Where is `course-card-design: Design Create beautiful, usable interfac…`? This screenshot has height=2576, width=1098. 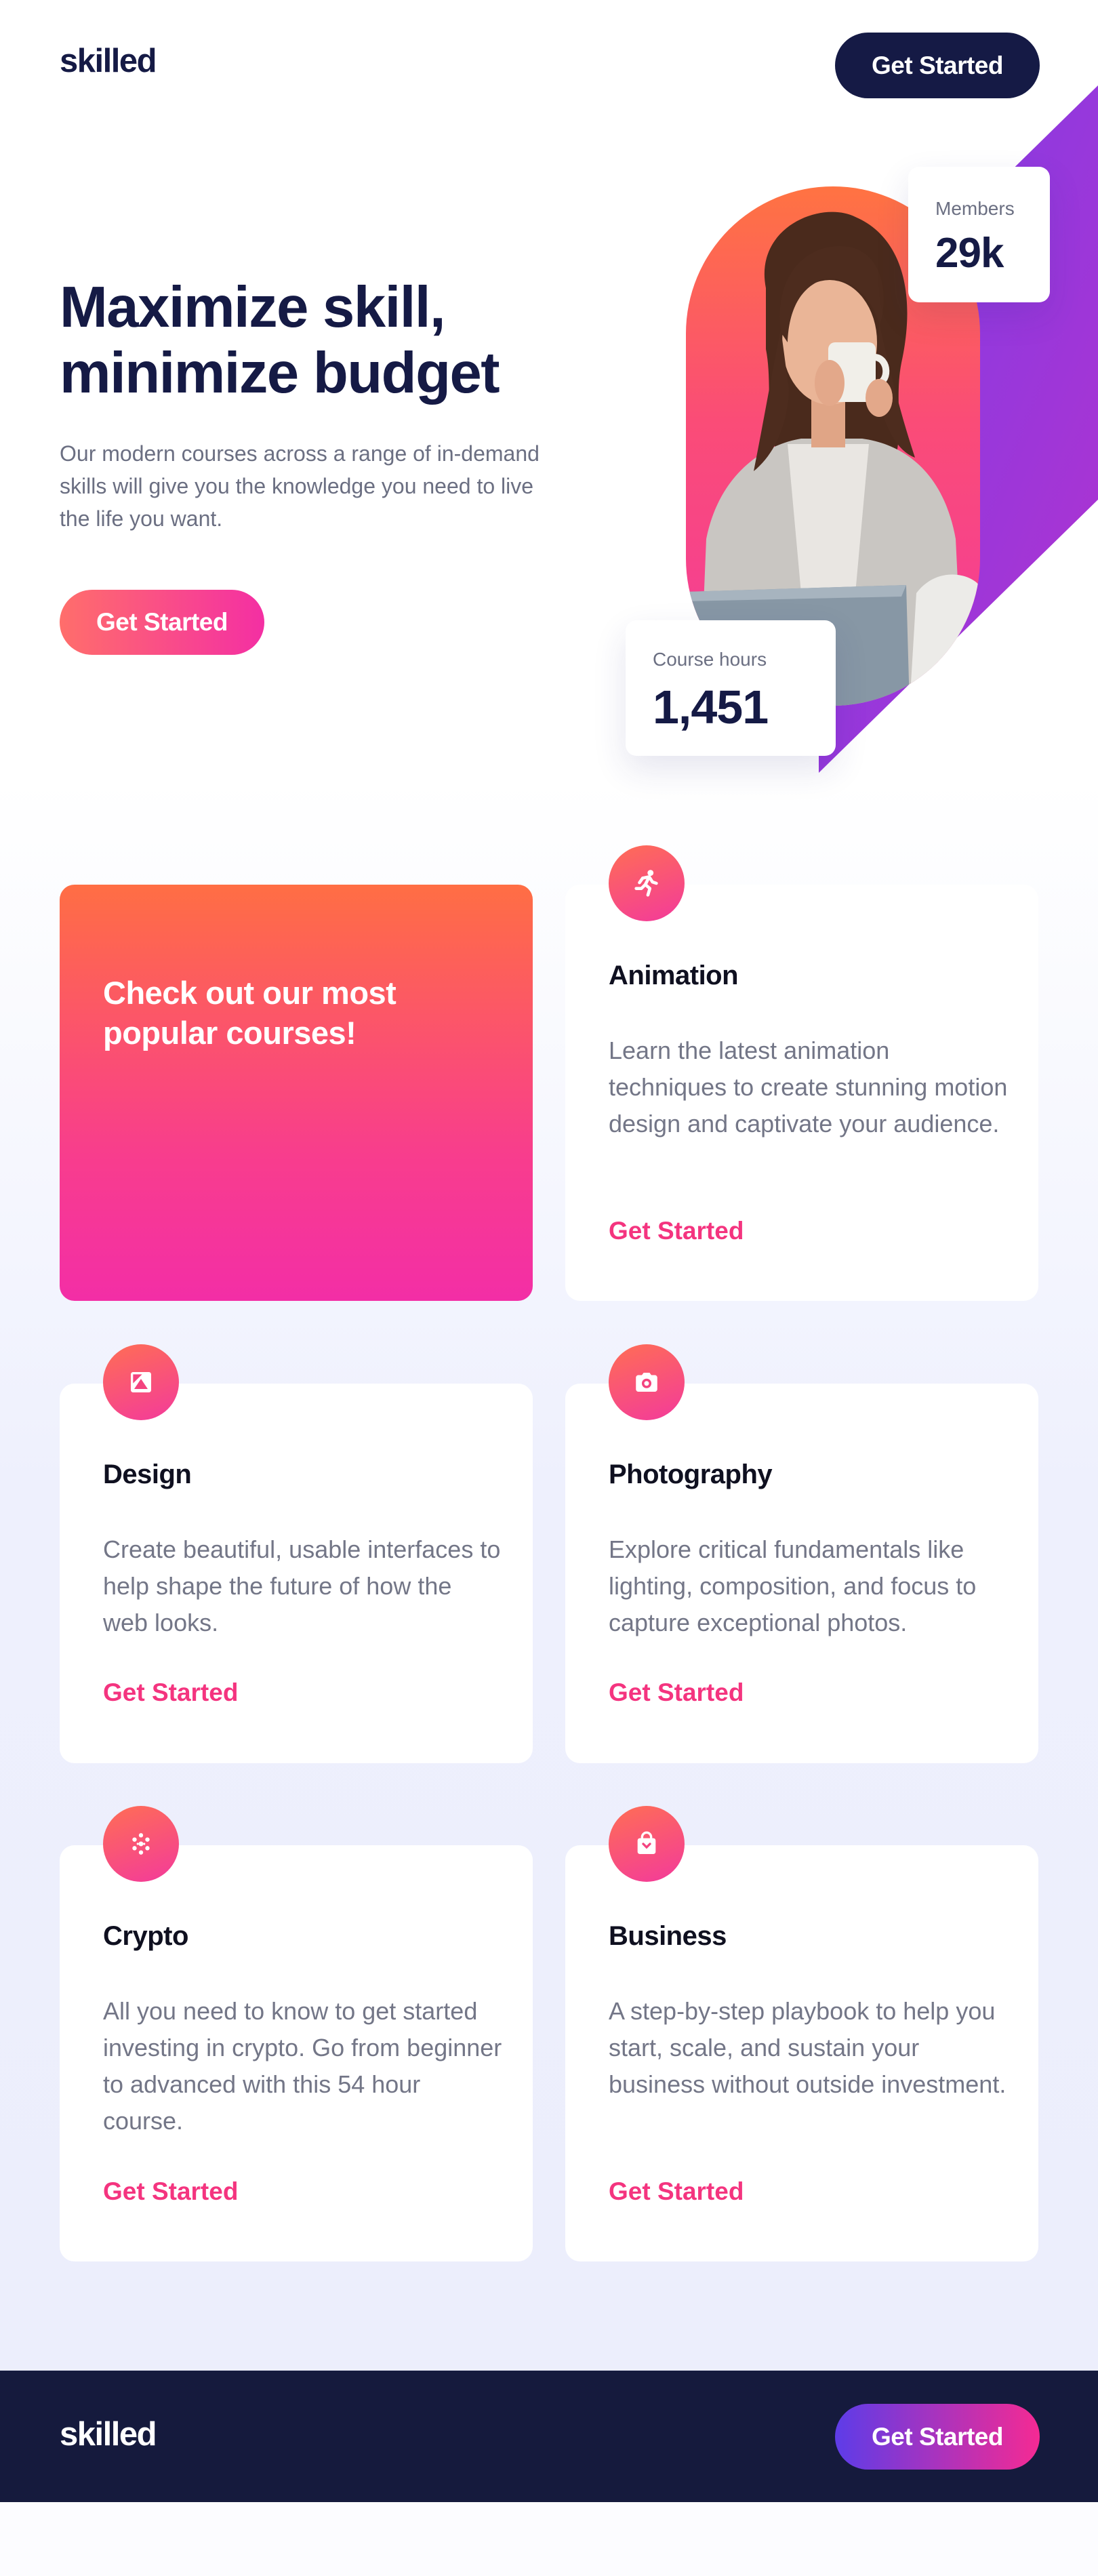
course-card-design: Design Create beautiful, usable interfac… is located at coordinates (297, 1553).